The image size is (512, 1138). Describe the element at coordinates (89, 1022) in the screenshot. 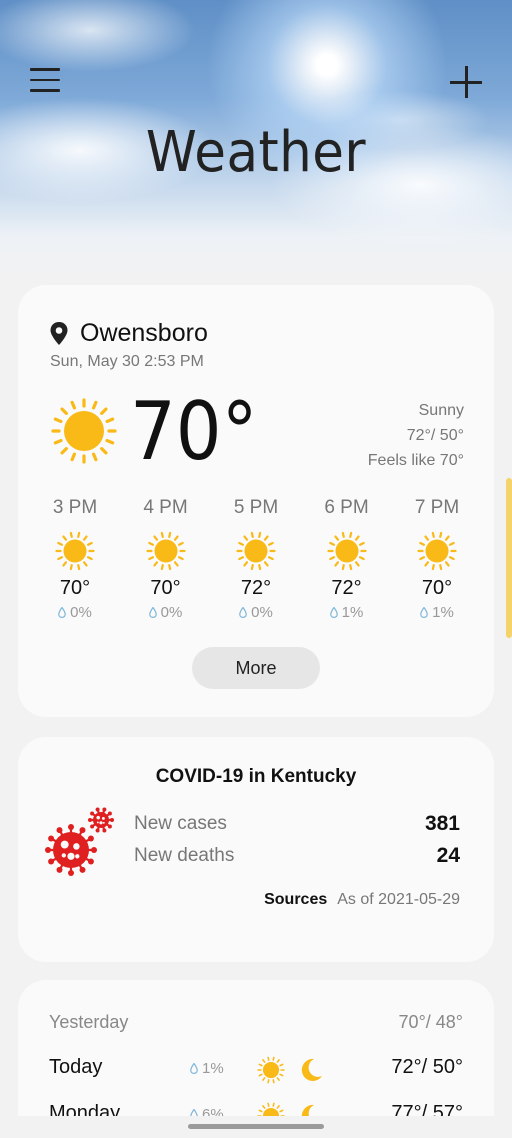

I see `day-name: Yesterday` at that location.